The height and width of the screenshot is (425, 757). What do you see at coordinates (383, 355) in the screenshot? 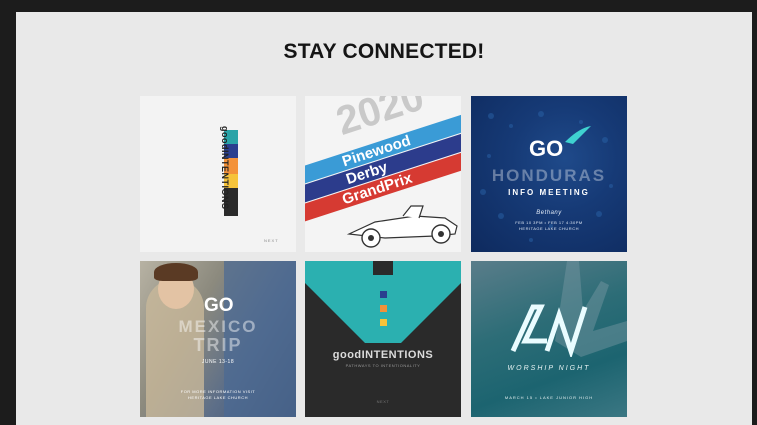
I see `good-intentions-title: goodINTENTIONS` at bounding box center [383, 355].